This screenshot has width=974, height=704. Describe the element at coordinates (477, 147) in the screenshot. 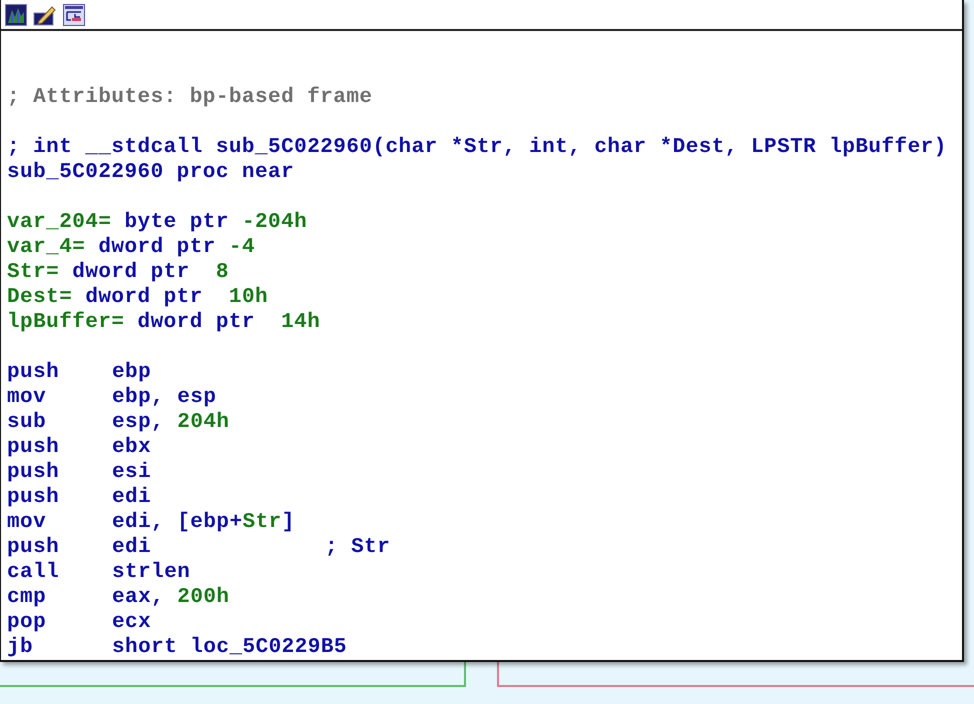

I see `code-line: ; int __stdcall sub_5C022960(char *Str, int, char *Dest, LPSTR lpBuffer)` at that location.